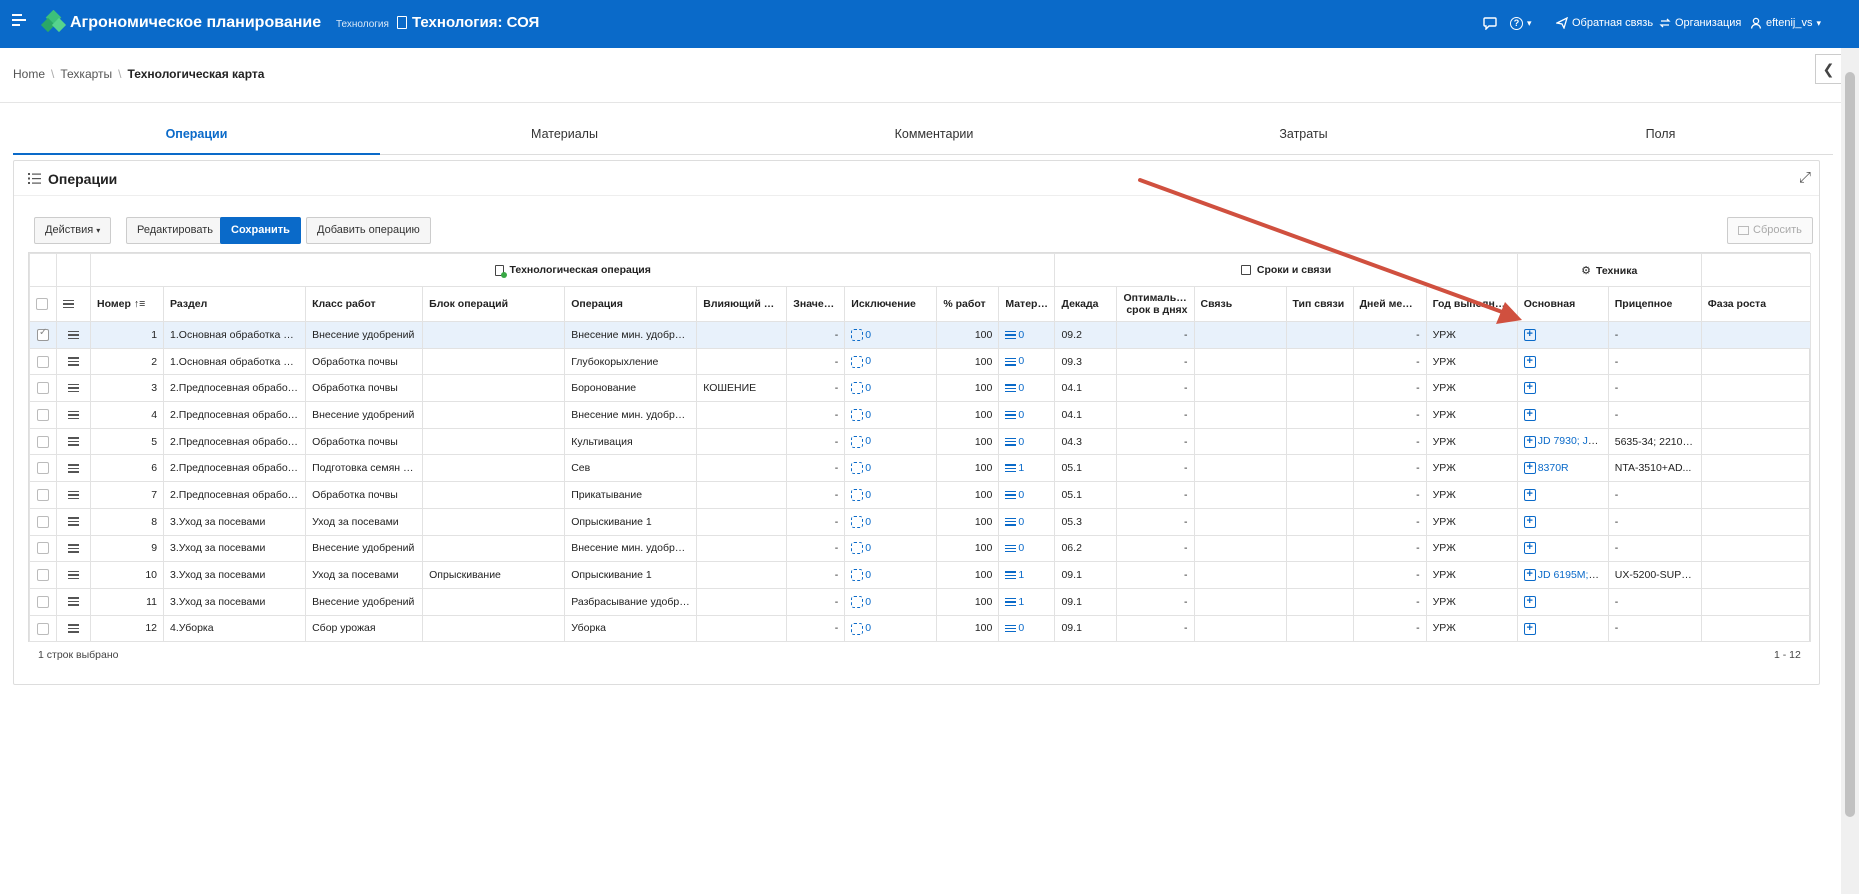 The width and height of the screenshot is (1859, 894). I want to click on collapse-panel-button: ❮, so click(1828, 69).